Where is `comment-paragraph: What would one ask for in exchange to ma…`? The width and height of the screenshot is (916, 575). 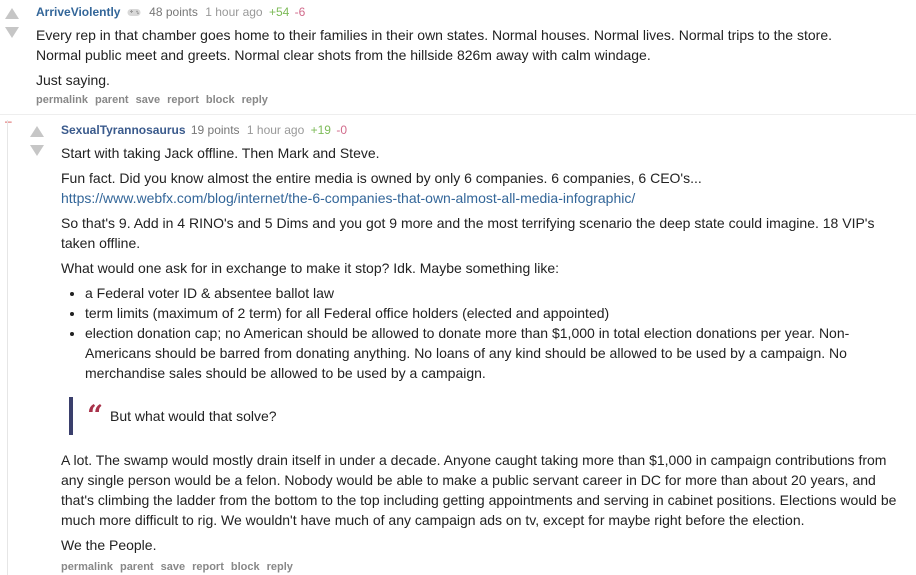 comment-paragraph: What would one ask for in exchange to ma… is located at coordinates (310, 268).